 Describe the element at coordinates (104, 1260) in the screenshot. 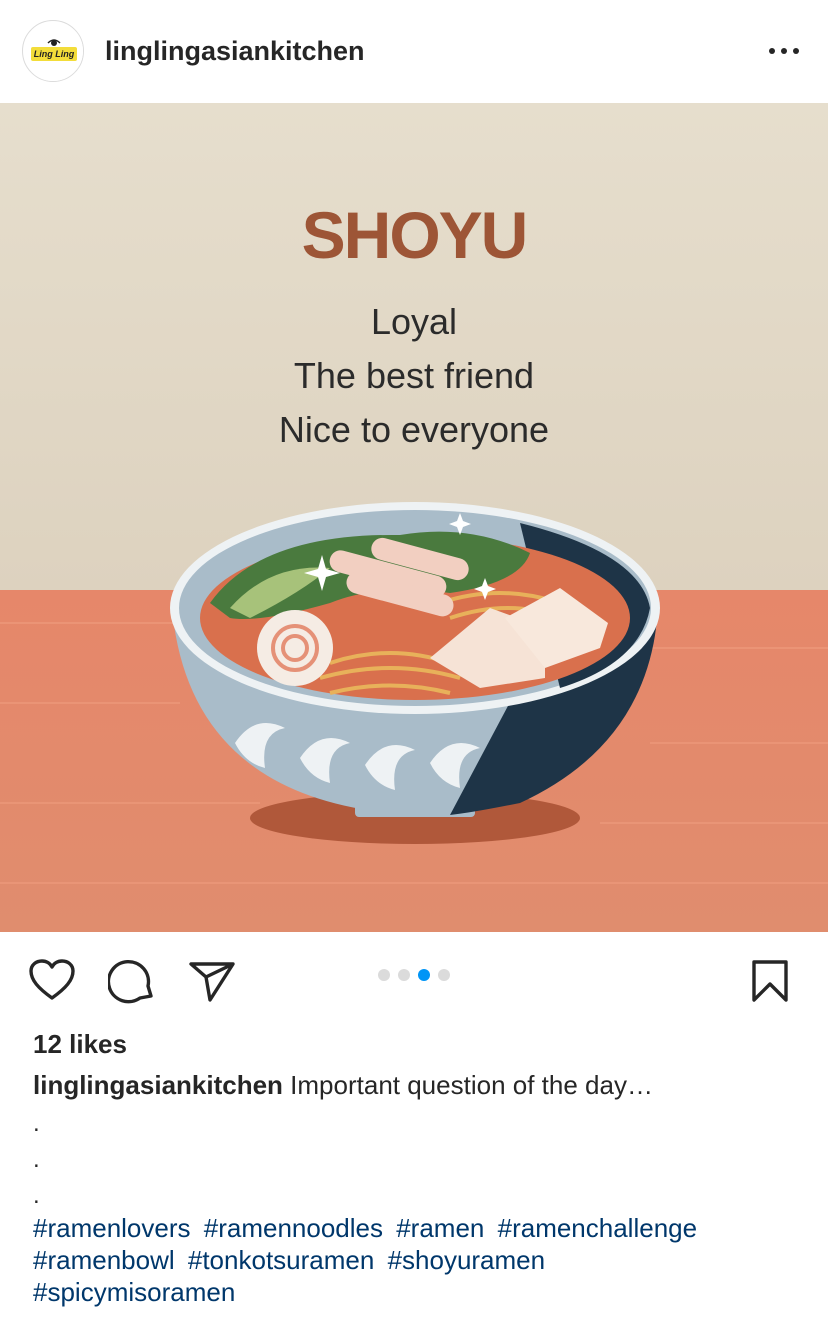

I see `hashtag-link: #ramenbowl` at that location.